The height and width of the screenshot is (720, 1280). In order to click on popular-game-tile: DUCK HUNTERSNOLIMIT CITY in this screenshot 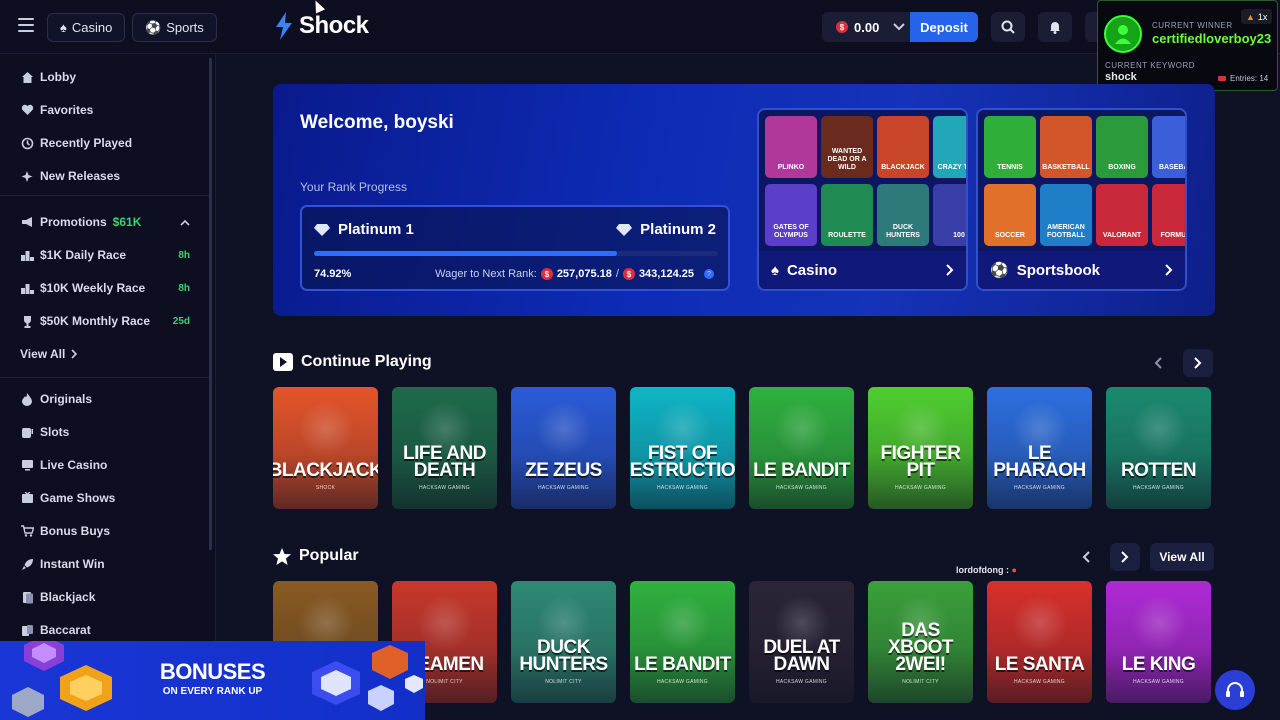, I will do `click(563, 642)`.